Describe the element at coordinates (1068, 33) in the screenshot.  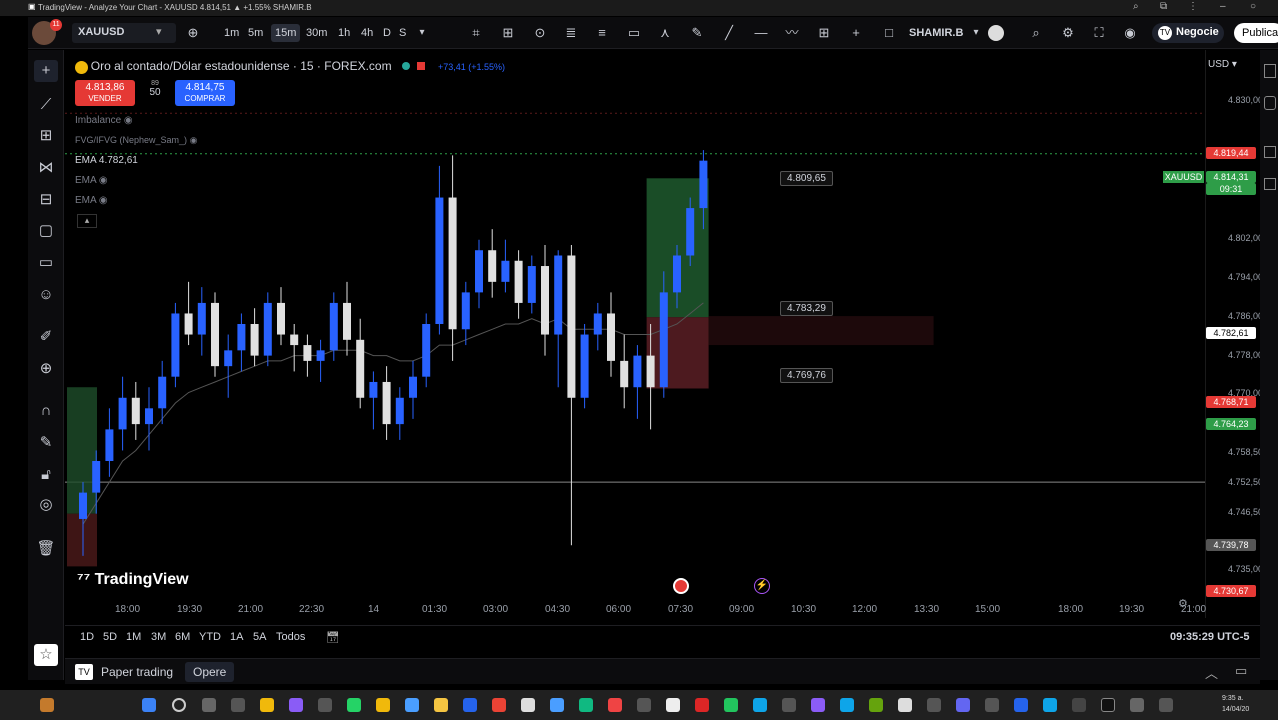
I see `gear-icon: ⚙` at that location.